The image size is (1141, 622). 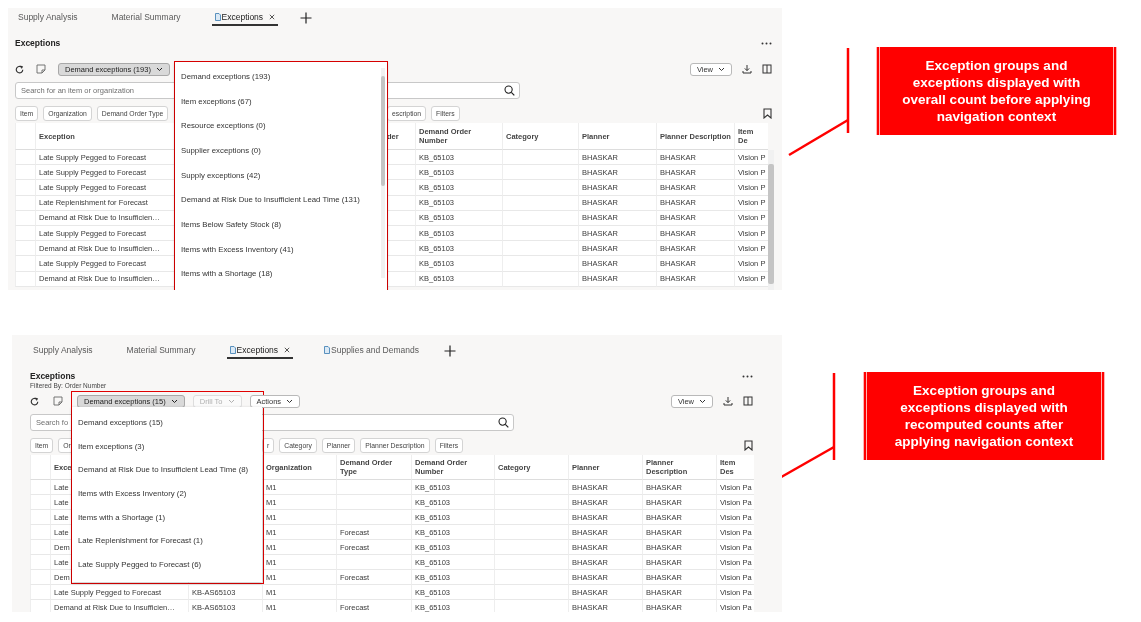 What do you see at coordinates (996, 91) in the screenshot?
I see `callout-note: Exception groups and exceptions displayed with overall count before applying navigation context` at bounding box center [996, 91].